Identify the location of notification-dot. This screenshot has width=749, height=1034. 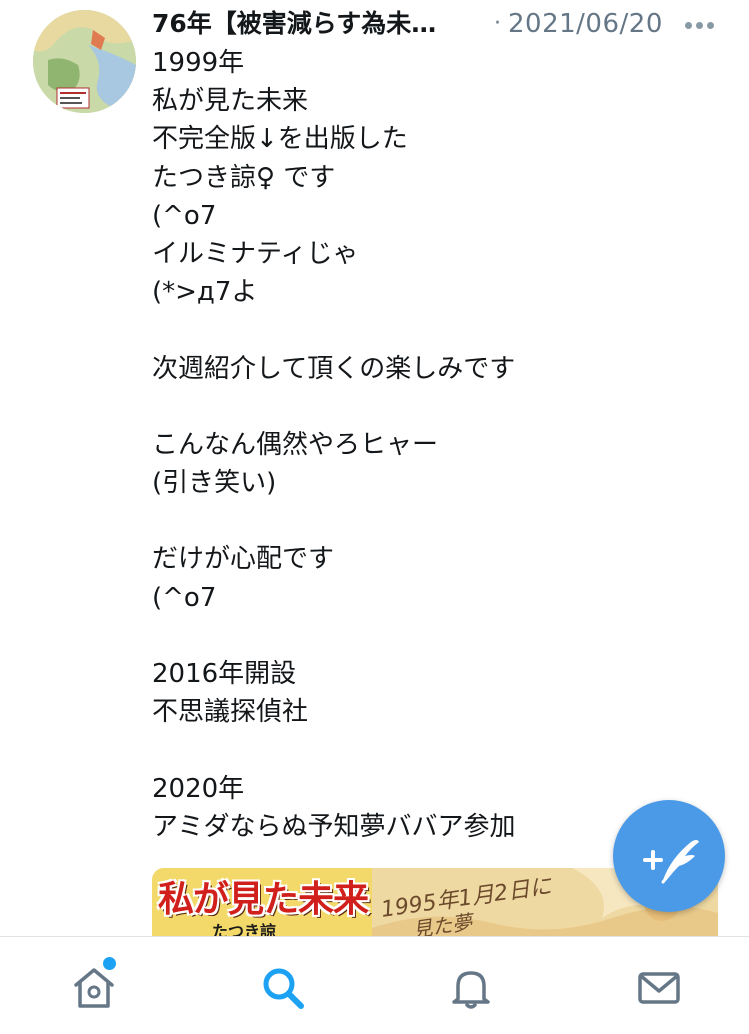
(109, 963).